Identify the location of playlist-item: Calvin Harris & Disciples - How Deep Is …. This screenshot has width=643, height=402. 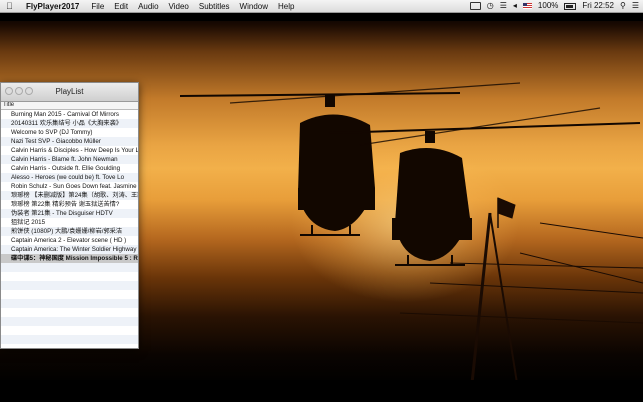
(69, 150).